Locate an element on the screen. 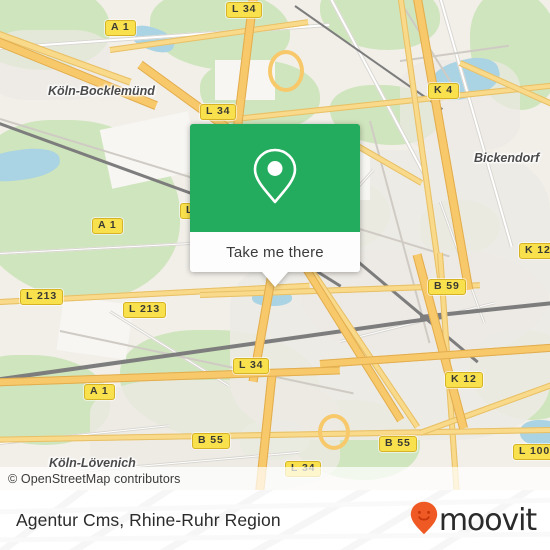  place-label: Bickendorf is located at coordinates (507, 158).